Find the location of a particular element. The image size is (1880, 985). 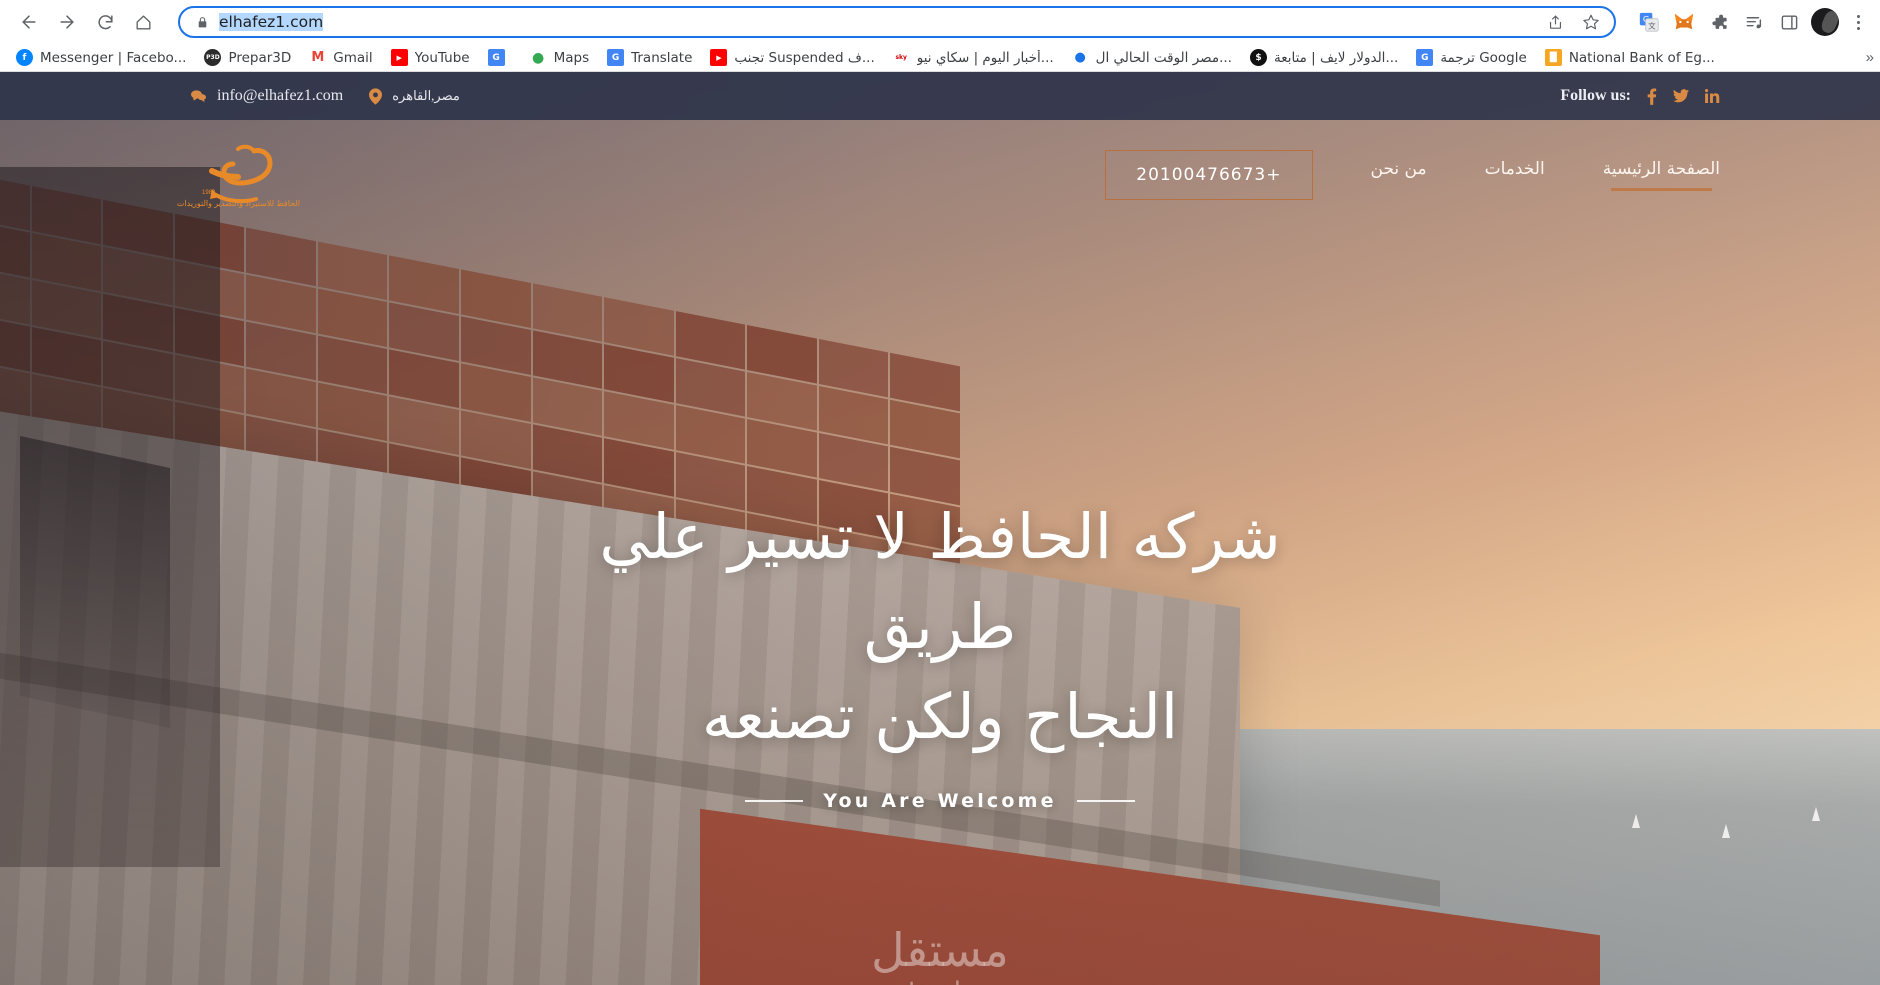

home-button is located at coordinates (143, 22).